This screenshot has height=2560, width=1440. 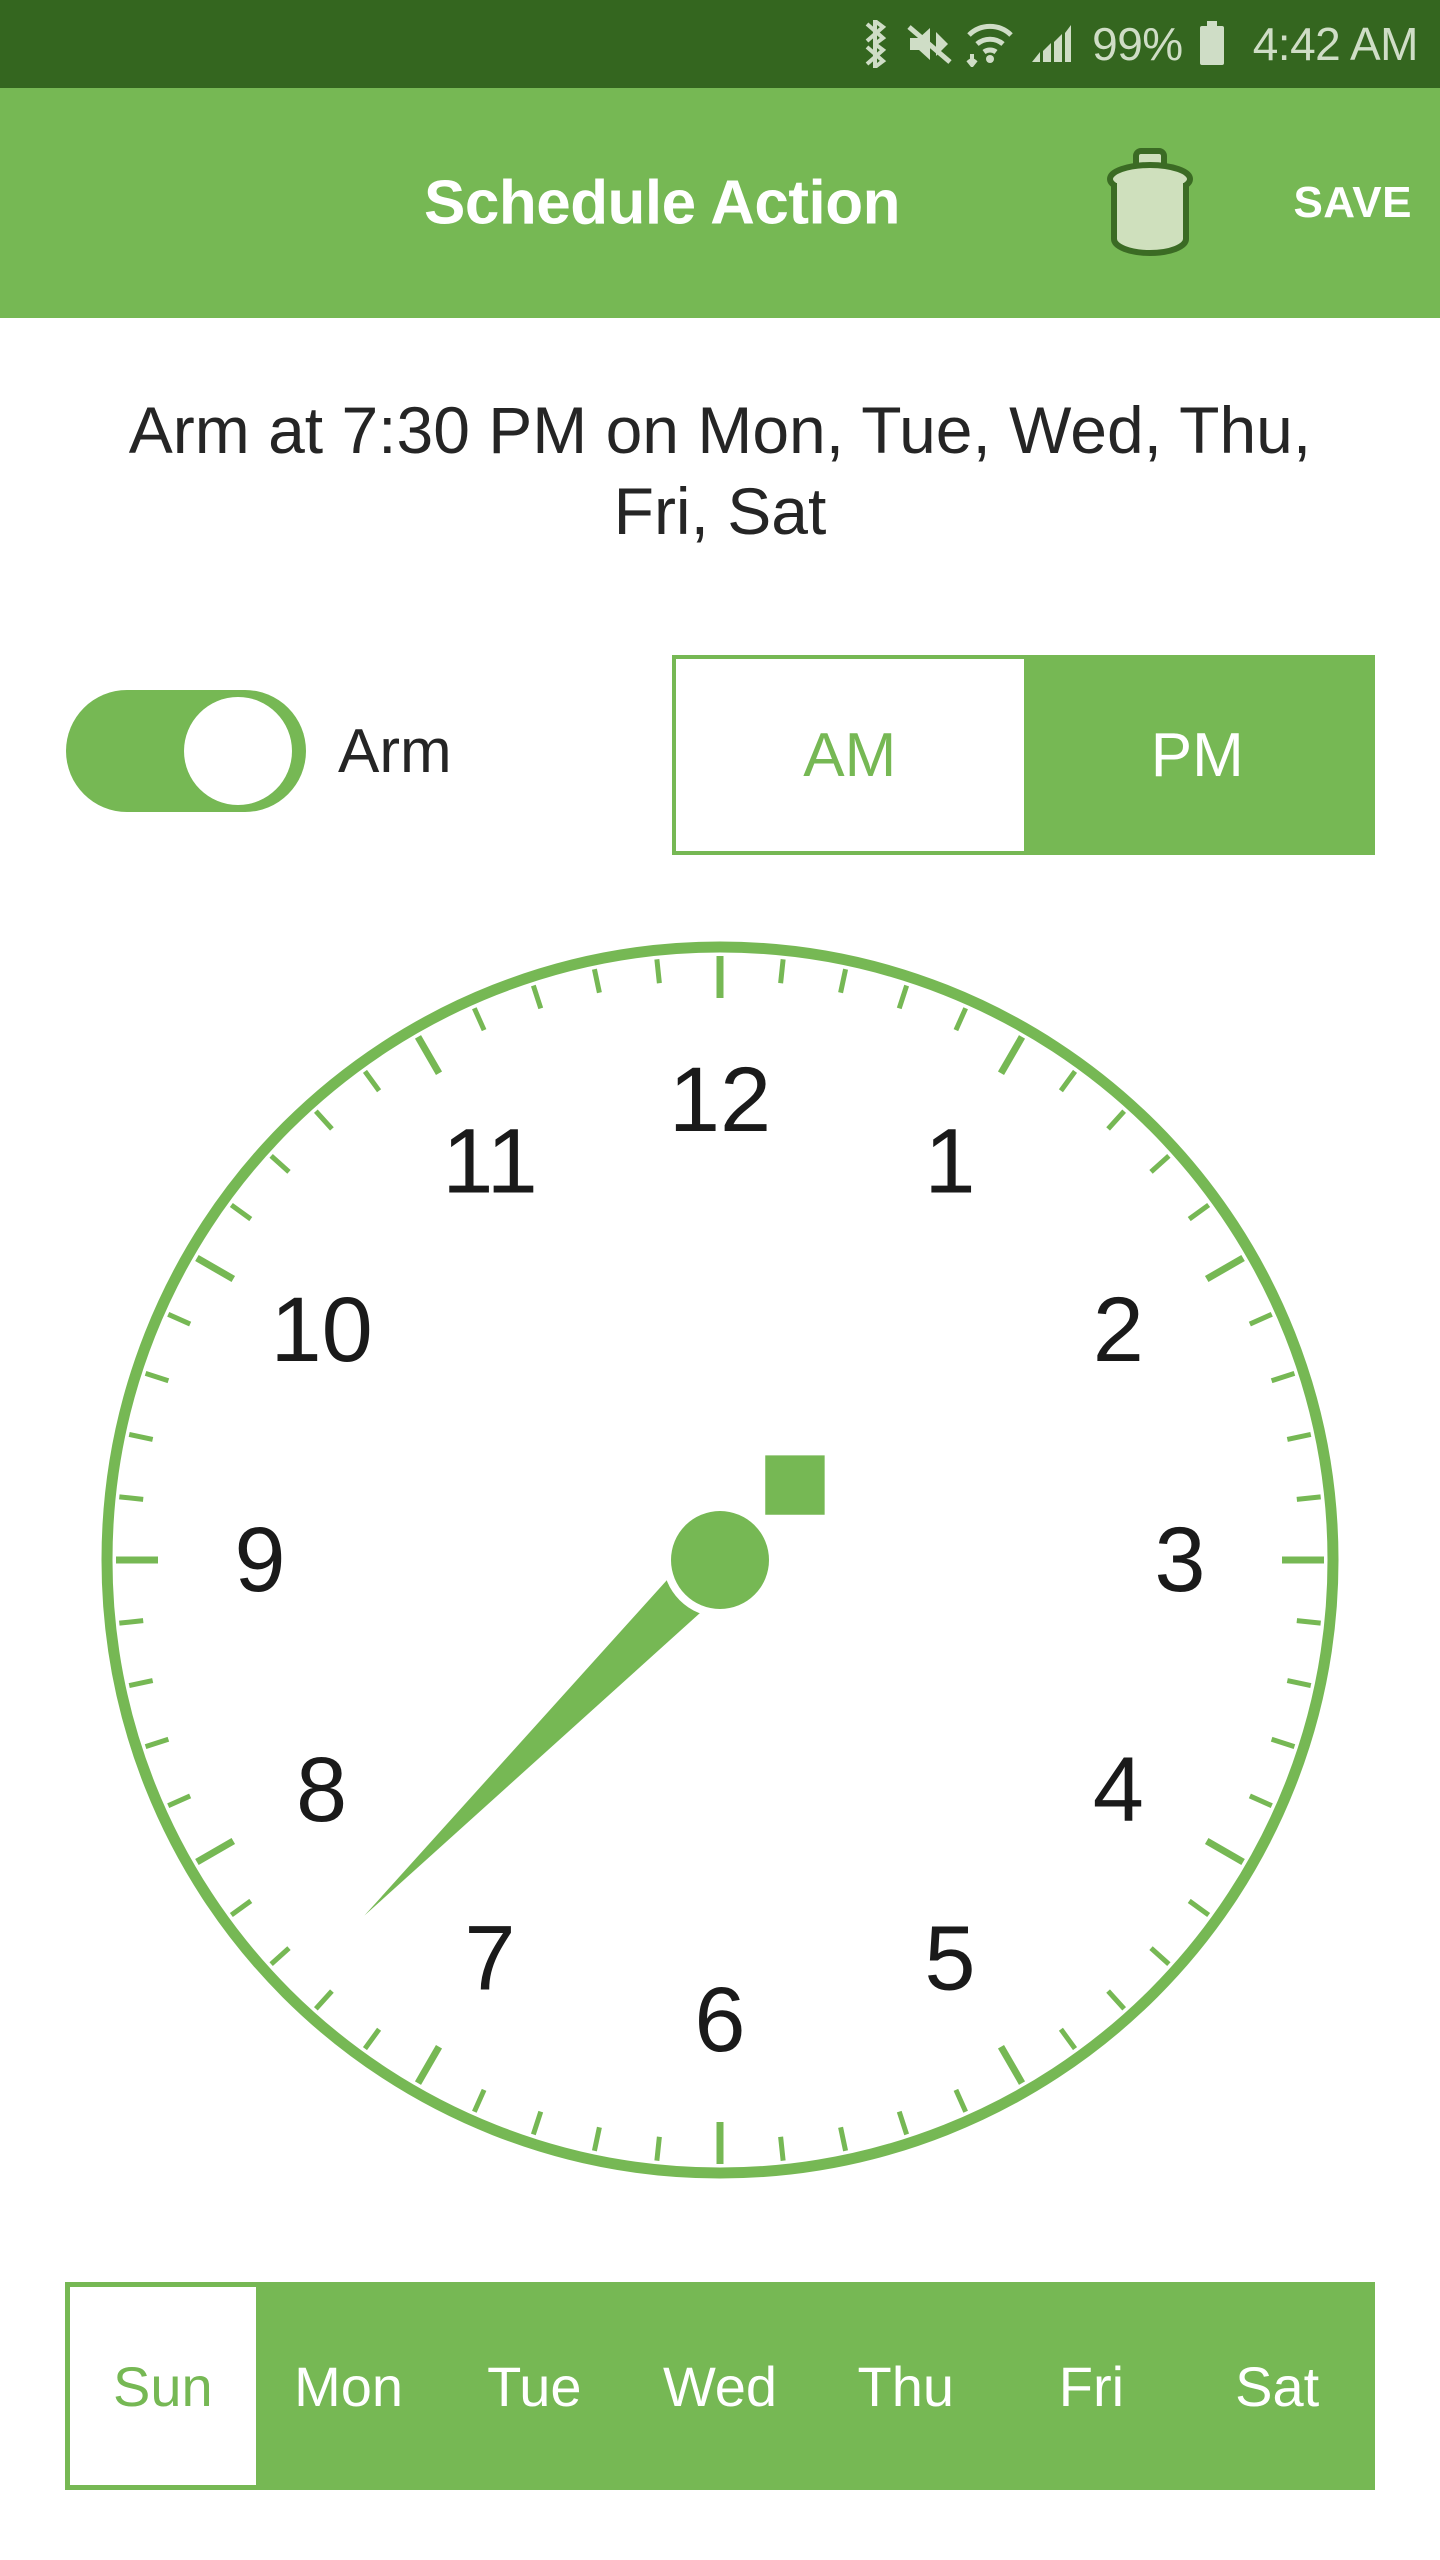 What do you see at coordinates (321, 1330) in the screenshot?
I see `clock-numeral: 10` at bounding box center [321, 1330].